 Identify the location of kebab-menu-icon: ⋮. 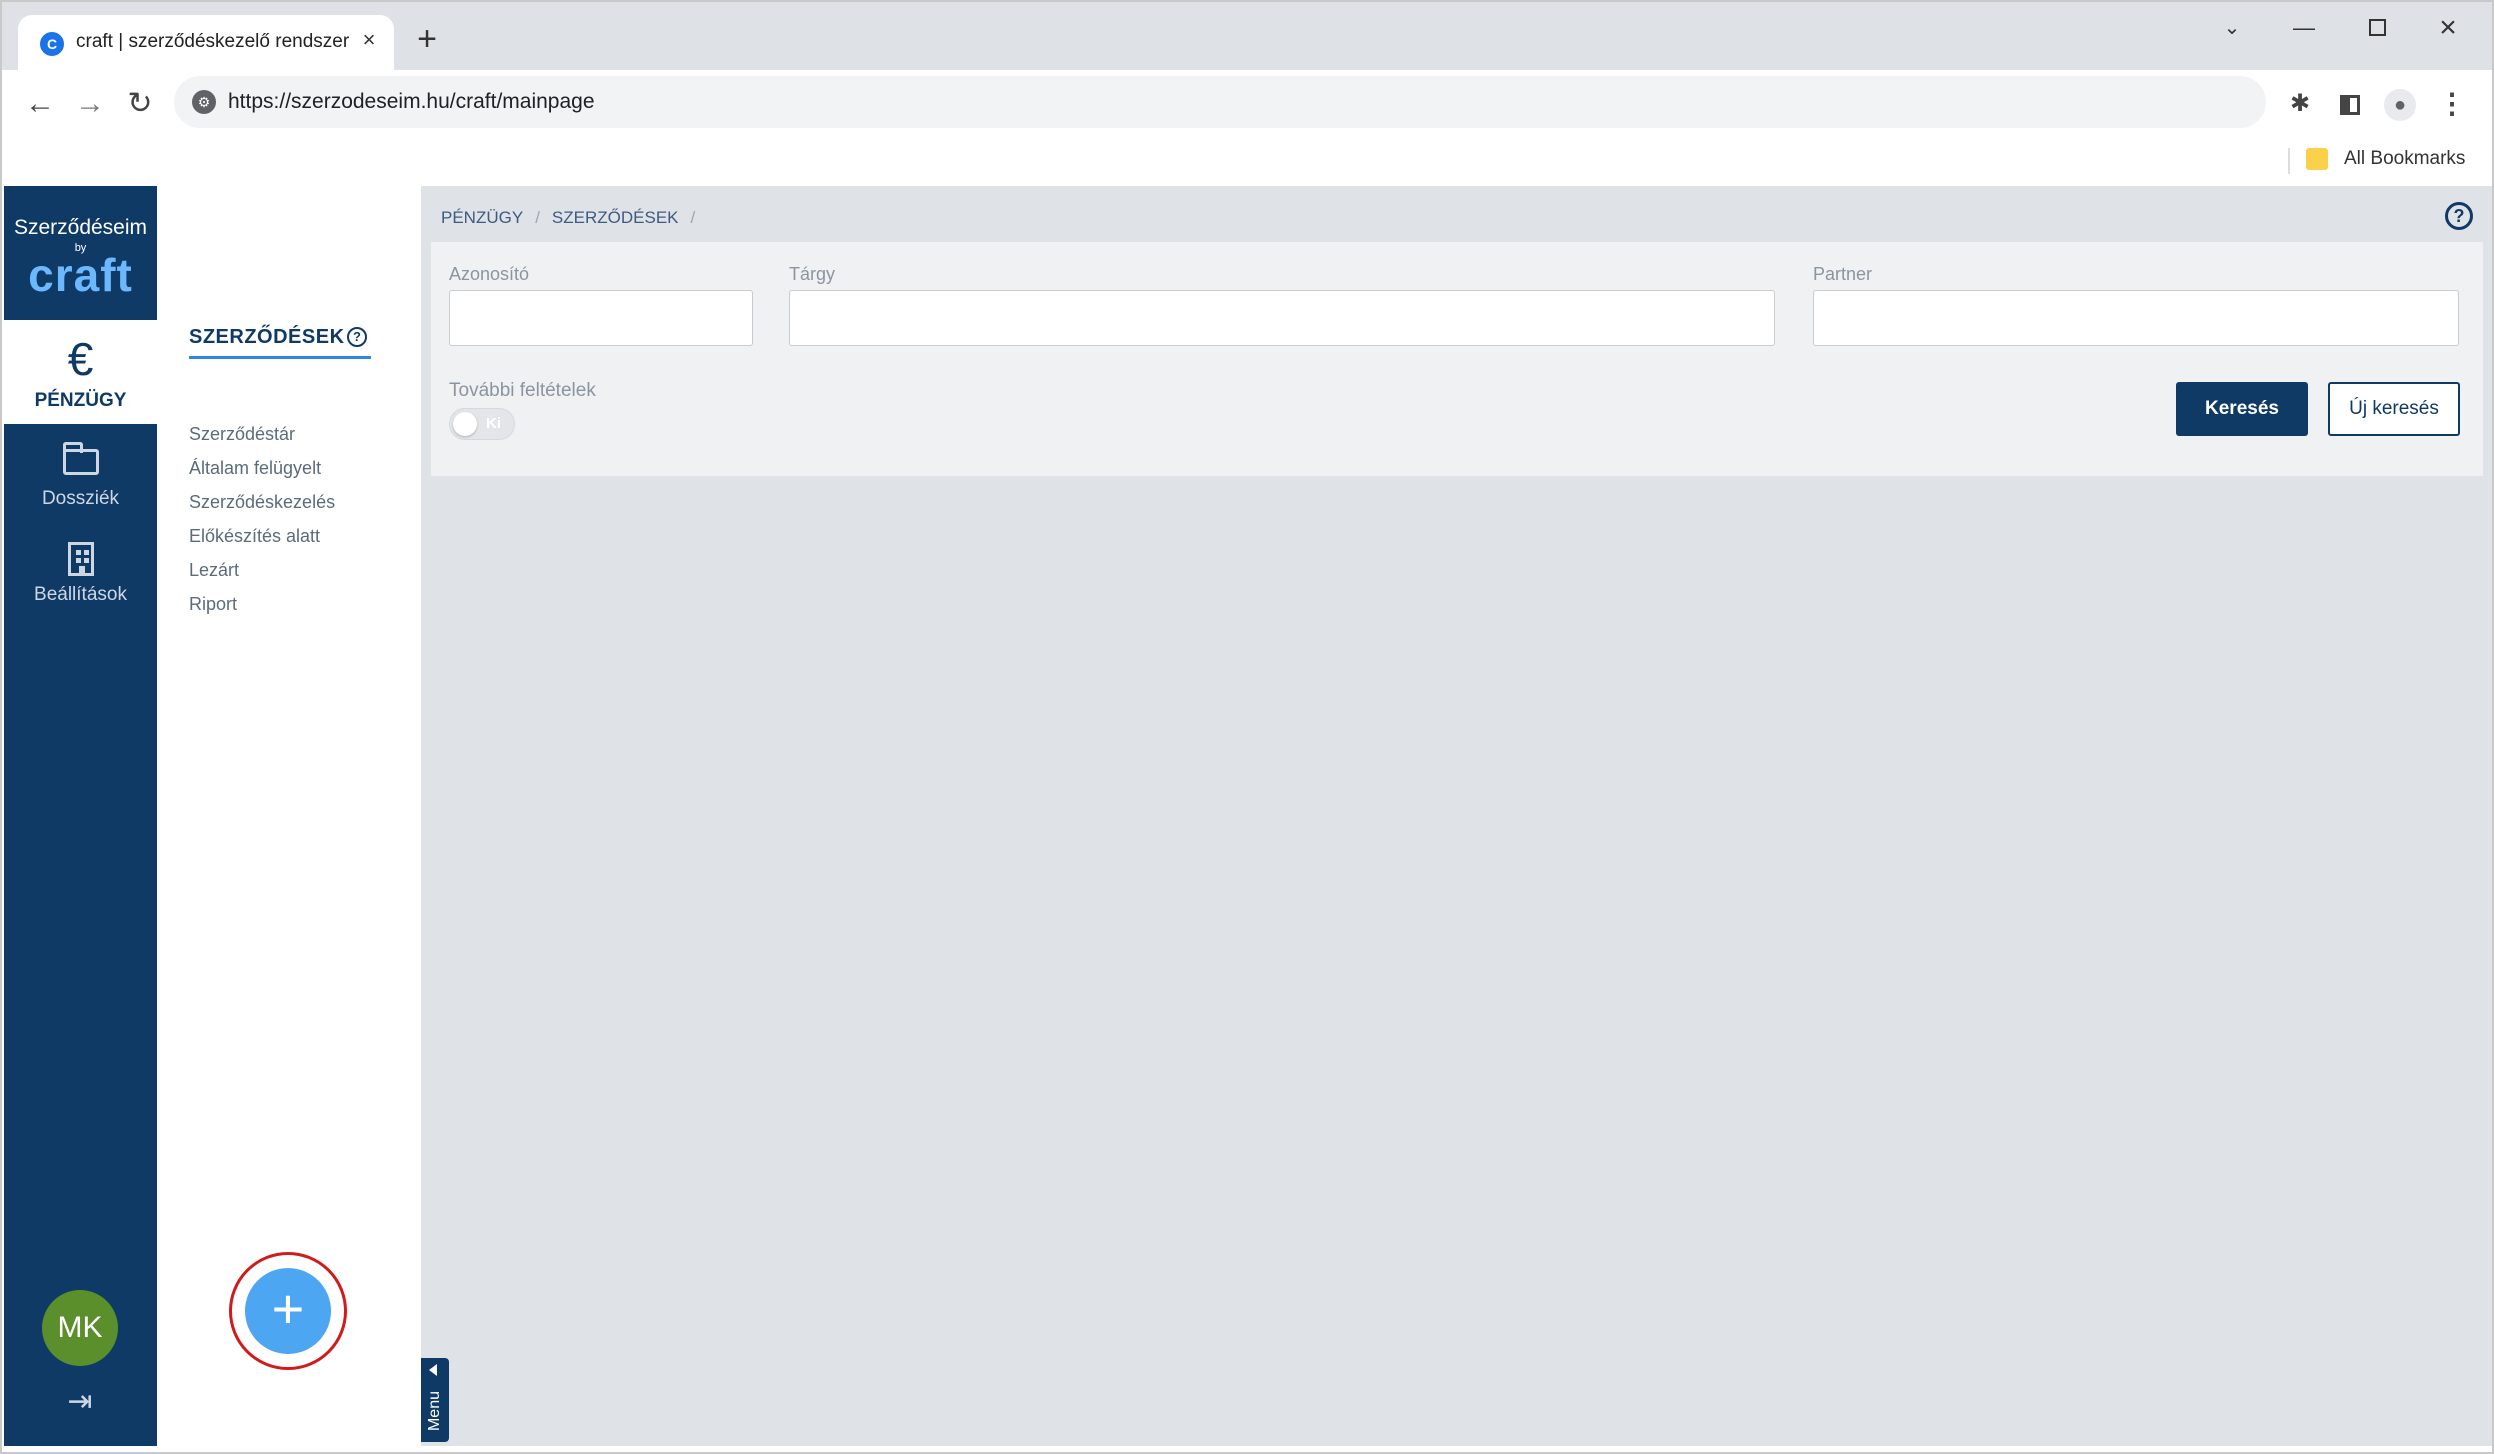
(2452, 104).